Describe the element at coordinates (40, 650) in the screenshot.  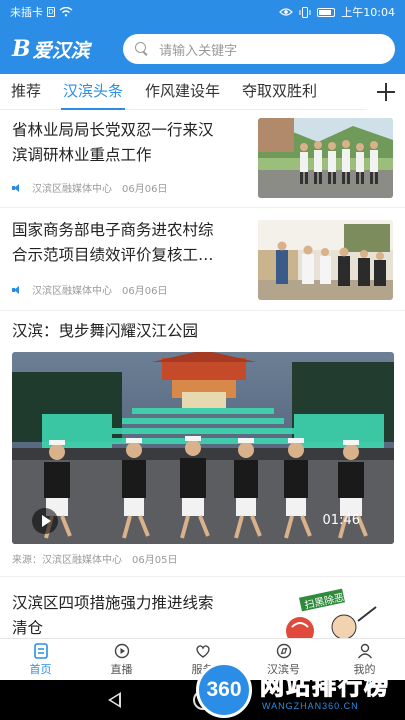
I see `home-icon` at that location.